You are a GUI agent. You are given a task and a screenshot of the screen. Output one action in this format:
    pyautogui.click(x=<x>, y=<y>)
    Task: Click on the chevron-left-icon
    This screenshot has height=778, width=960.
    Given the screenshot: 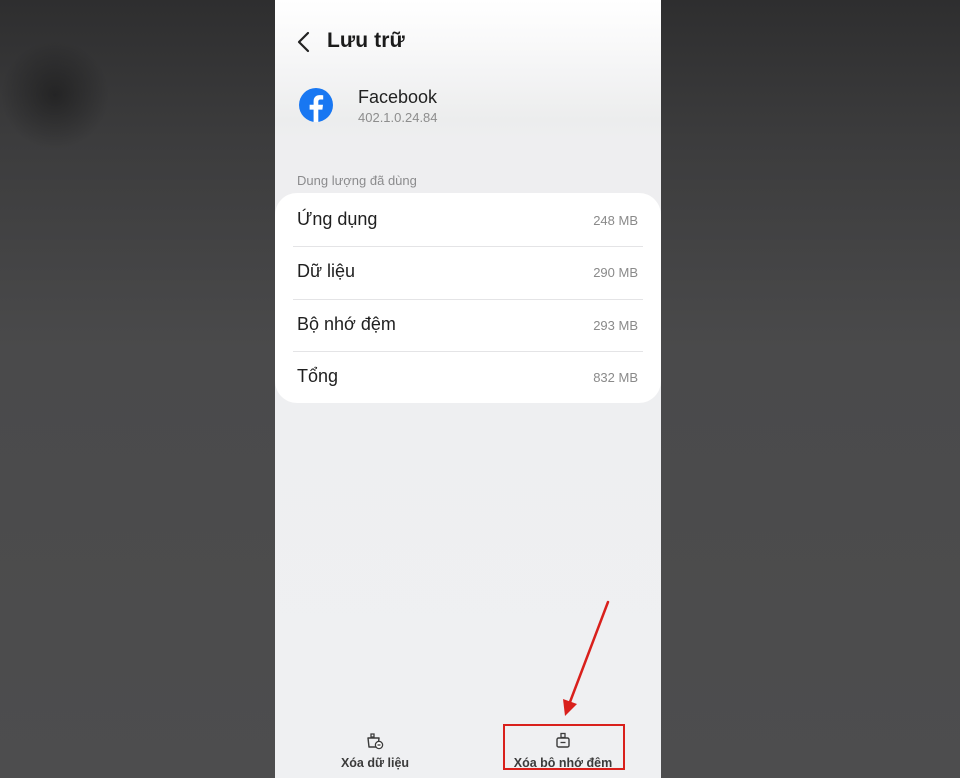 What is the action you would take?
    pyautogui.click(x=303, y=42)
    